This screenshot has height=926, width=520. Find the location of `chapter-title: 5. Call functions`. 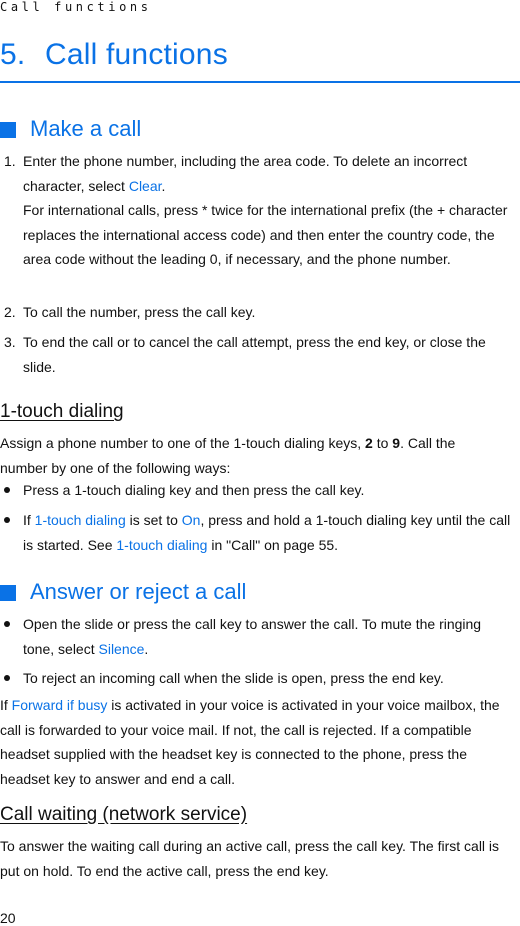

chapter-title: 5. Call functions is located at coordinates (114, 55).